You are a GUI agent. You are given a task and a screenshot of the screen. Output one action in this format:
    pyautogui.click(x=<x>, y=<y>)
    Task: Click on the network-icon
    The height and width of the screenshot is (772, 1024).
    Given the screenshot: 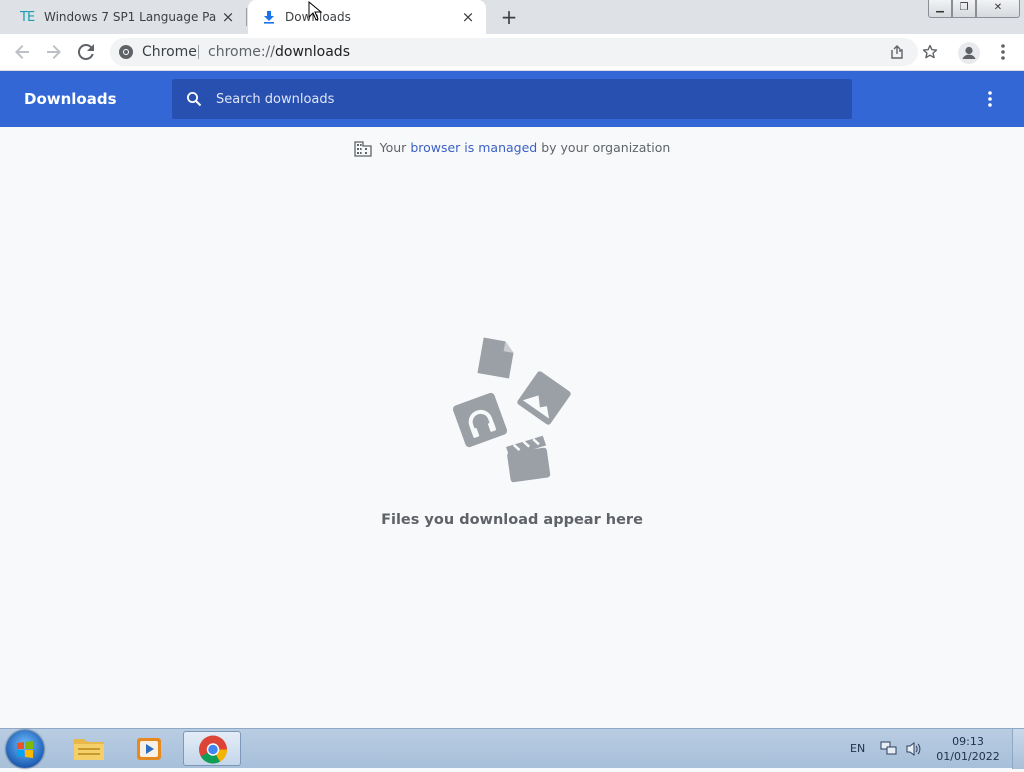 What is the action you would take?
    pyautogui.click(x=889, y=749)
    